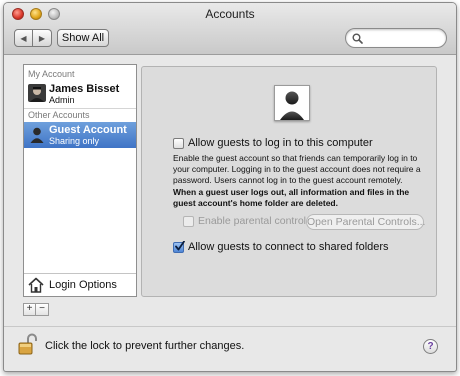 This screenshot has height=376, width=460. I want to click on titlebar: Accounts ◀ ▶ Show All, so click(230, 29).